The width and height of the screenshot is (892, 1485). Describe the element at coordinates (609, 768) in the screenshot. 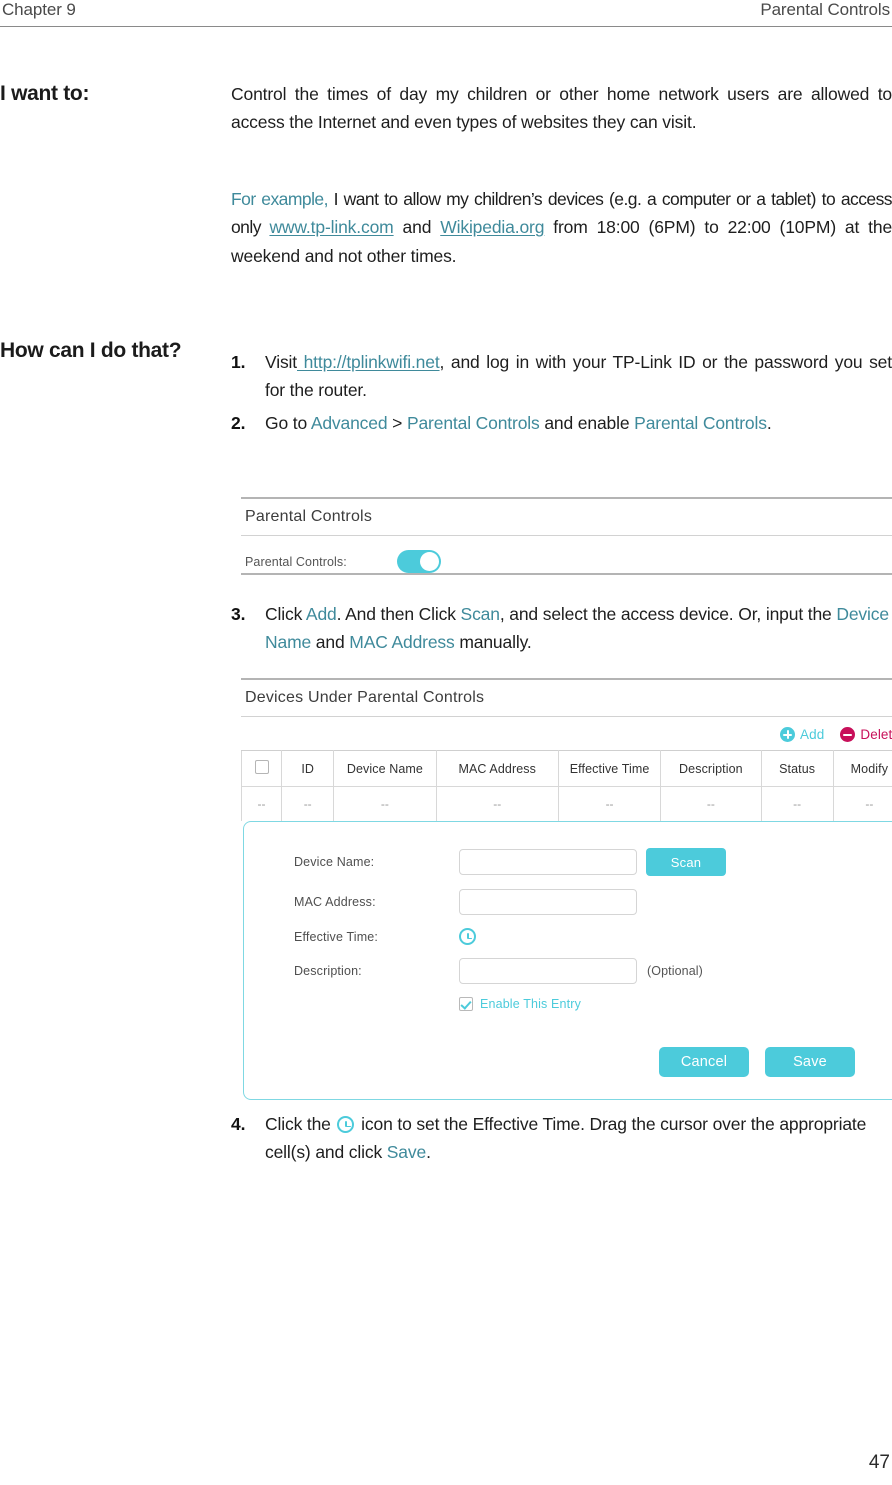

I see `table-header-effective-time: Effective Time` at that location.